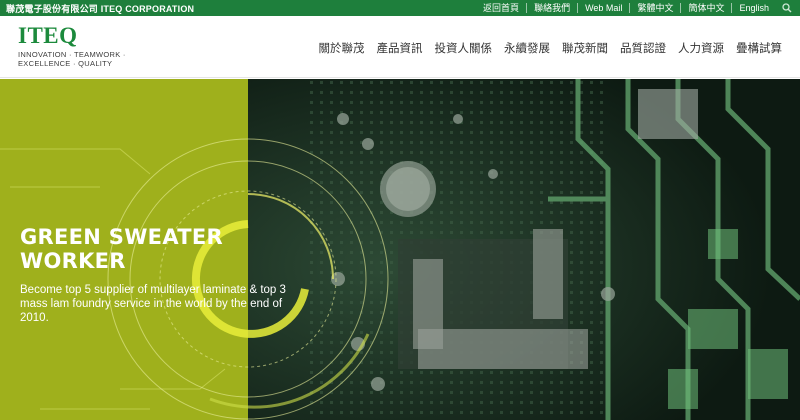  Describe the element at coordinates (527, 49) in the screenshot. I see `nav-sustainability: 永續發展` at that location.